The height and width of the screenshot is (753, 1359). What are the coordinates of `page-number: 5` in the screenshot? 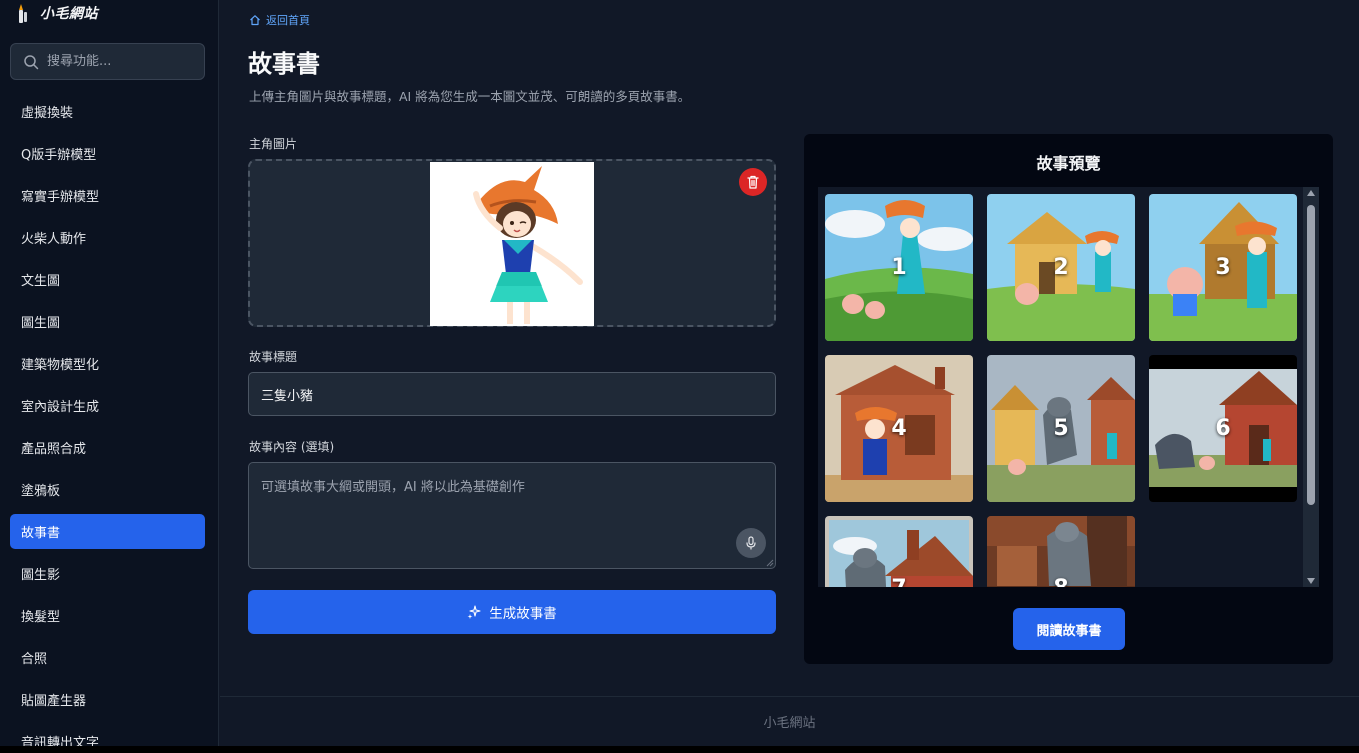 It's located at (1061, 428).